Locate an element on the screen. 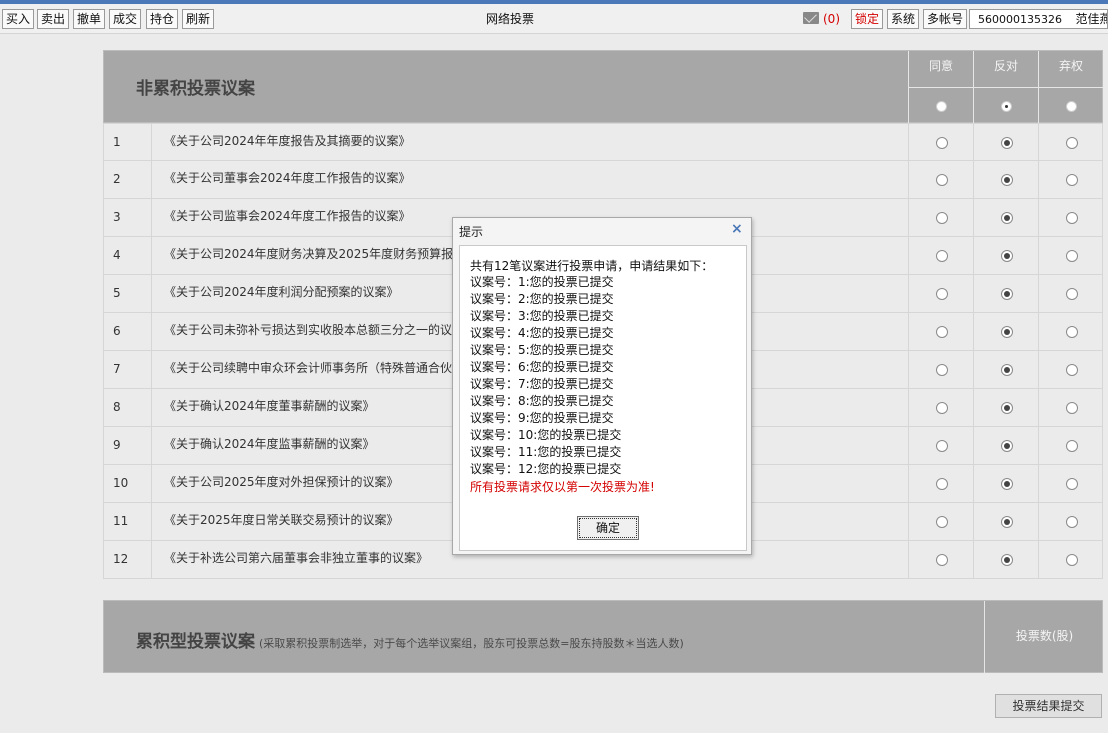  list-item: 议案号：10:您的投票已提交 is located at coordinates (546, 435).